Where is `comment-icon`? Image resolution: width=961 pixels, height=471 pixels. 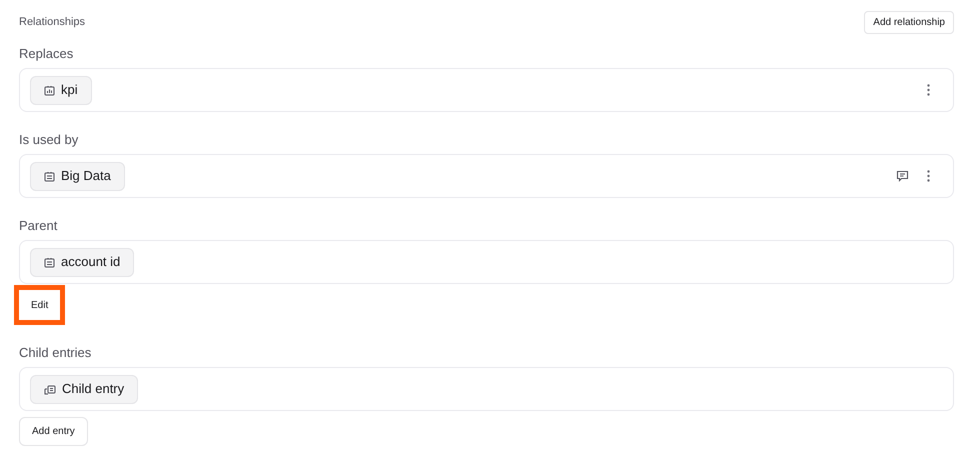 comment-icon is located at coordinates (902, 176).